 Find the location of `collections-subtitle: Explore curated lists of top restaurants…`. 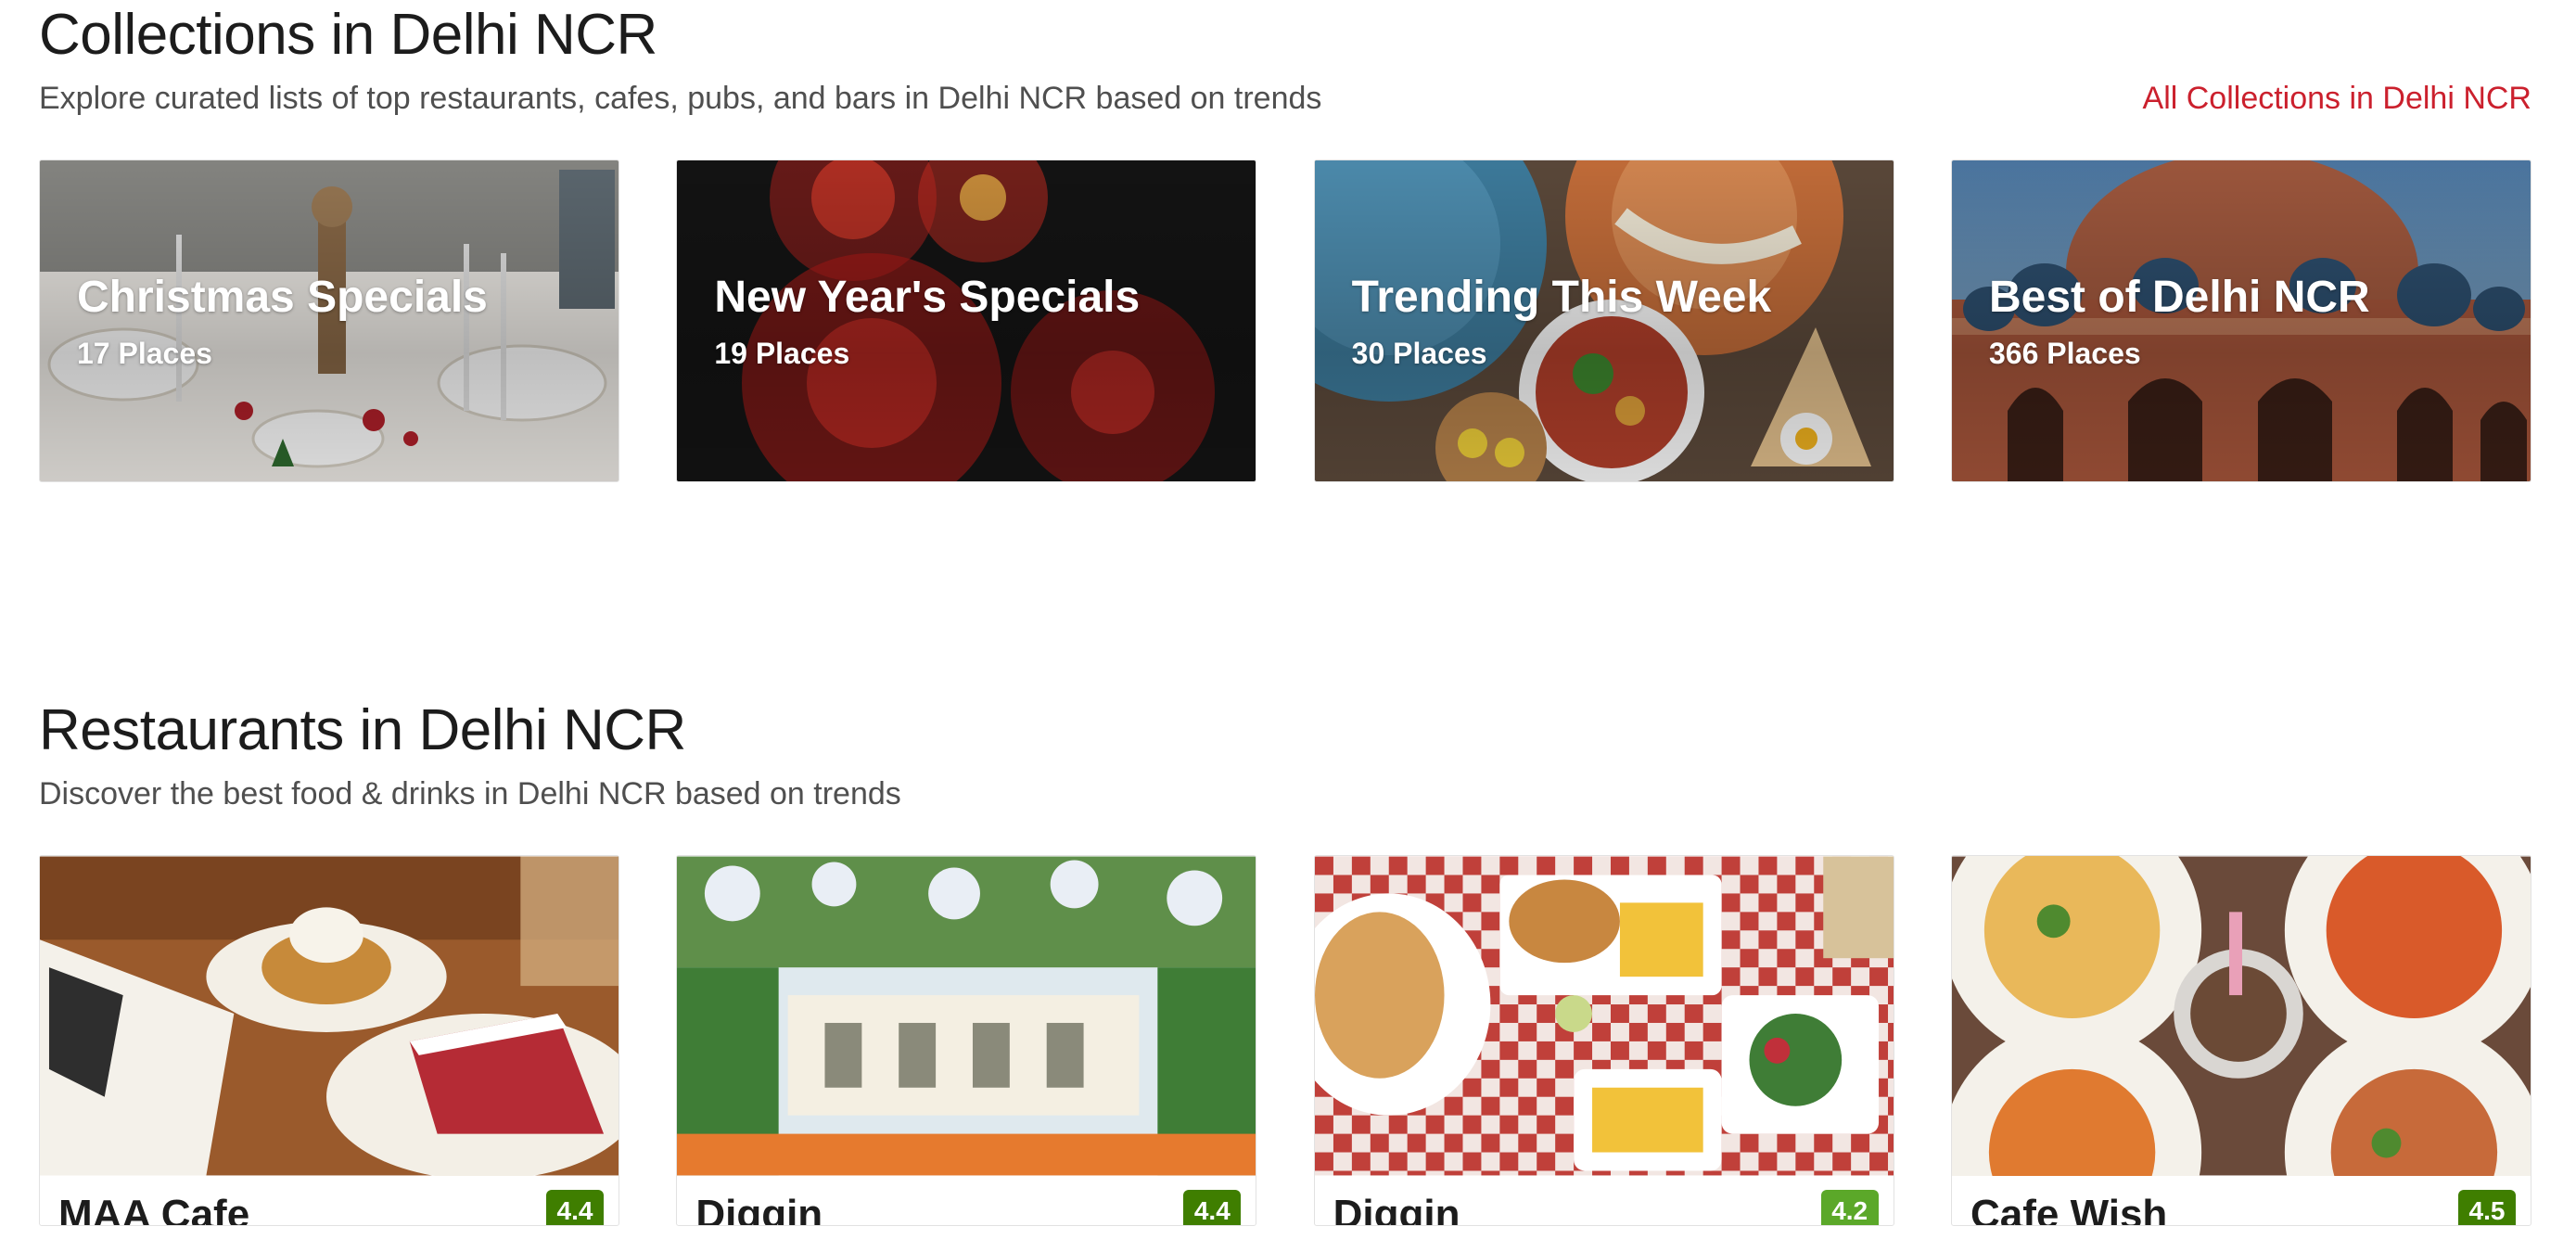

collections-subtitle: Explore curated lists of top restaurants… is located at coordinates (680, 99).